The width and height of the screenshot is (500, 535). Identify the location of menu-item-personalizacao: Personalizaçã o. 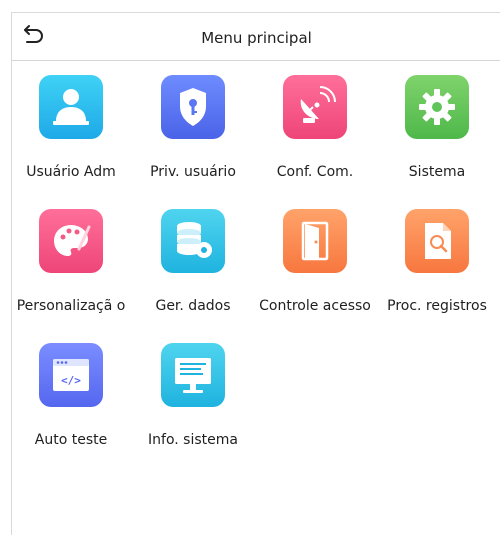
(73, 274).